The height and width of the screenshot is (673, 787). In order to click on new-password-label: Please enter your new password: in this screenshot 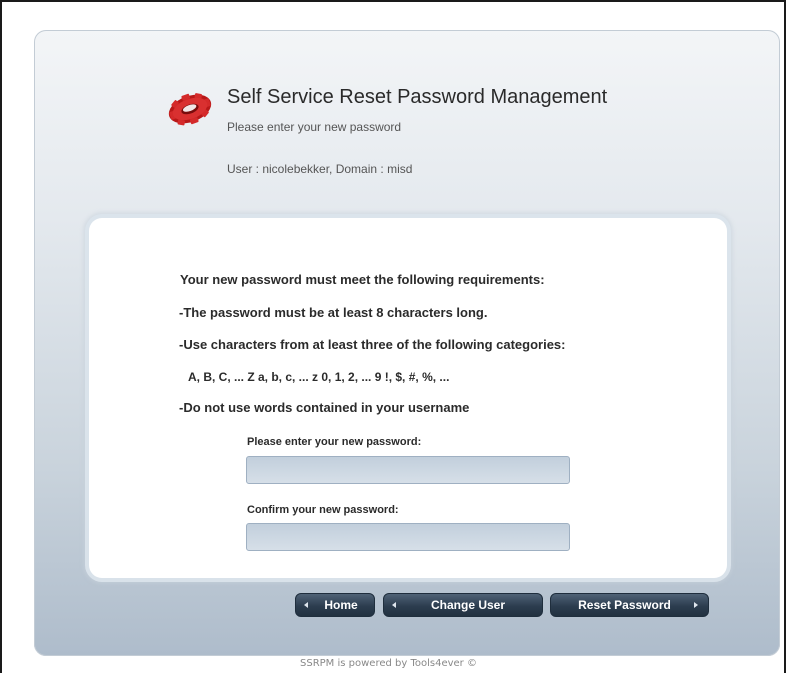, I will do `click(334, 442)`.